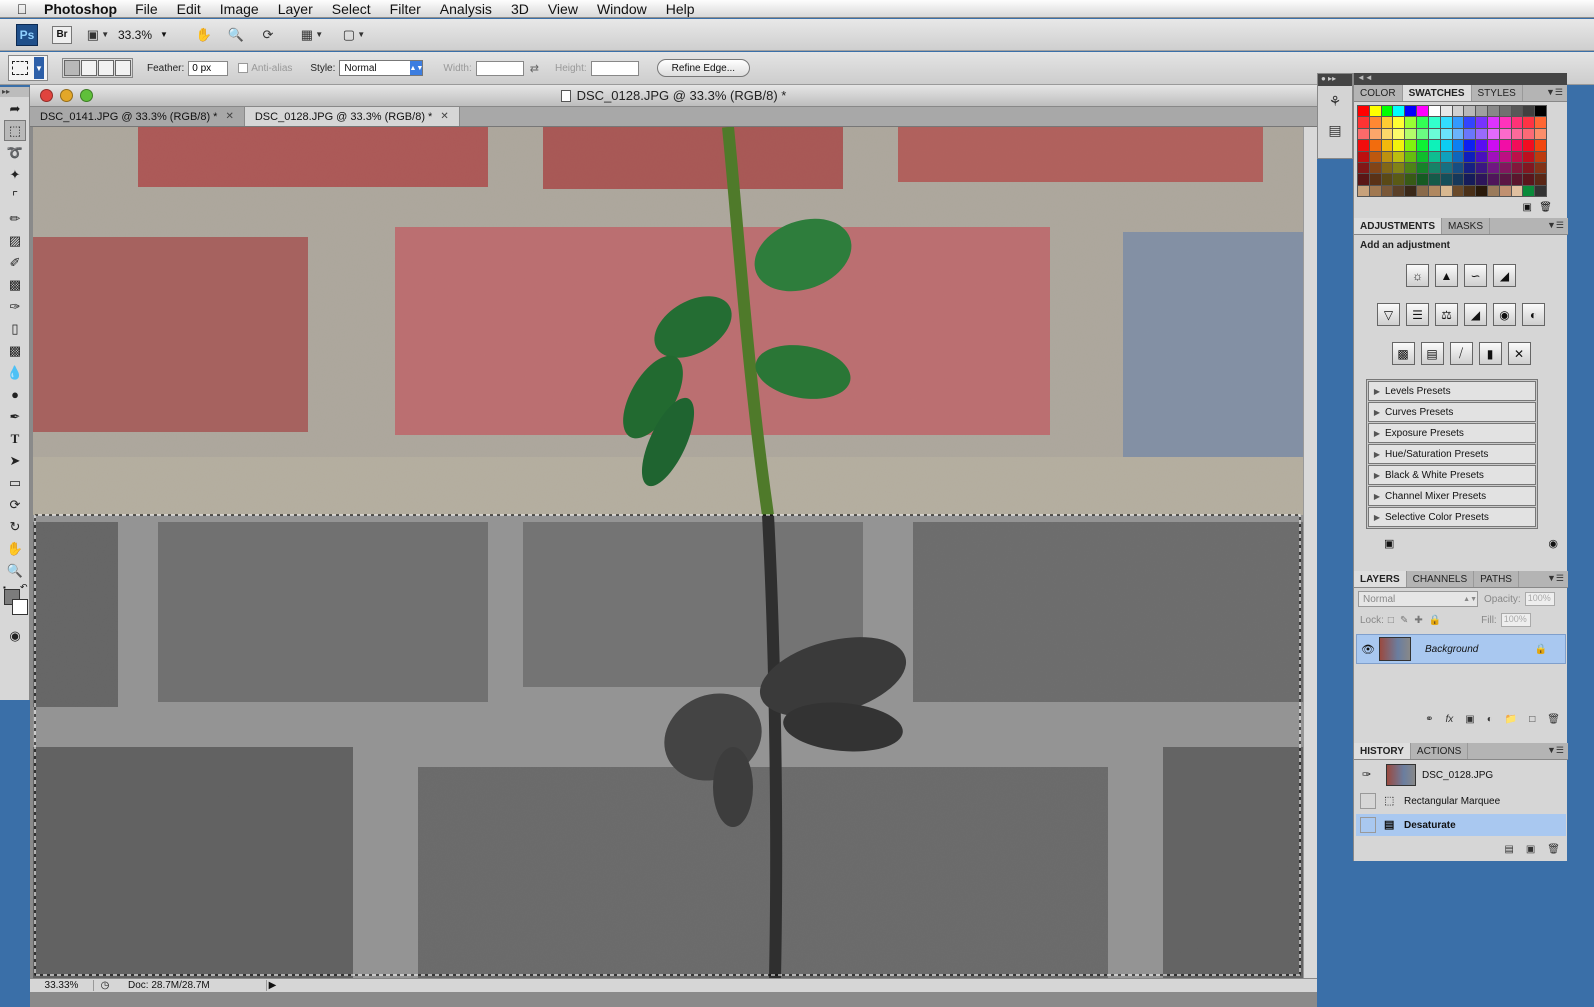 The width and height of the screenshot is (1594, 1007). I want to click on rectangular-marquee-tool: ⬚, so click(15, 130).